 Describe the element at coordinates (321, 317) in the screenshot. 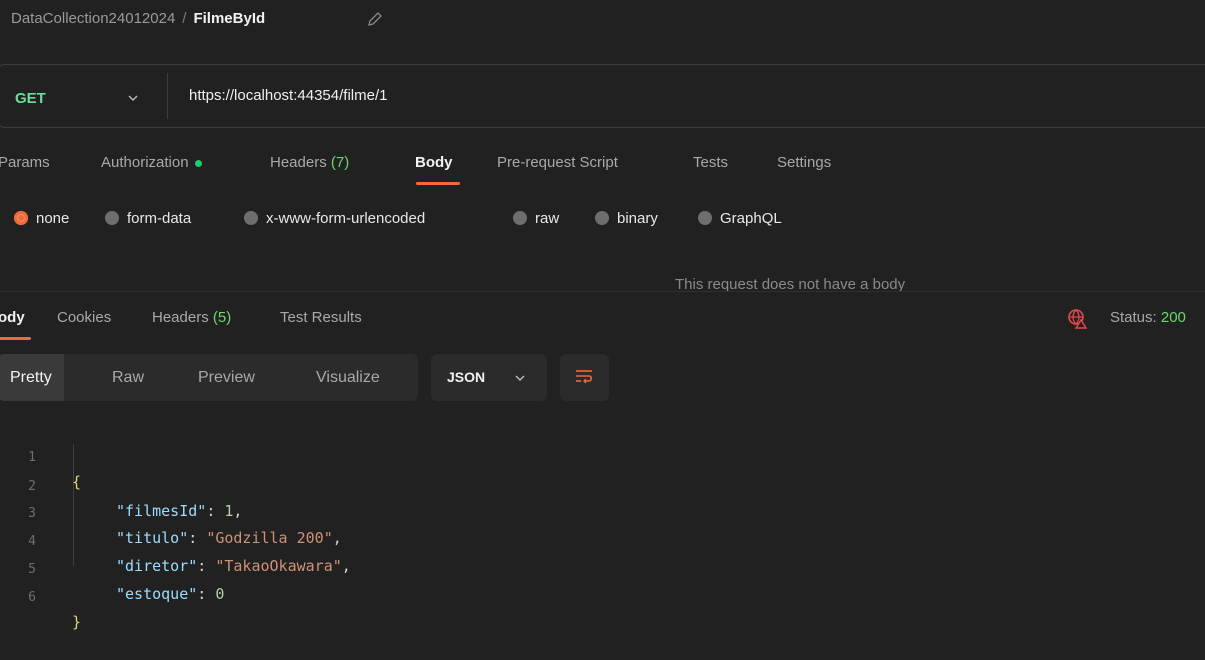

I see `tab-test-results: Test Results` at that location.